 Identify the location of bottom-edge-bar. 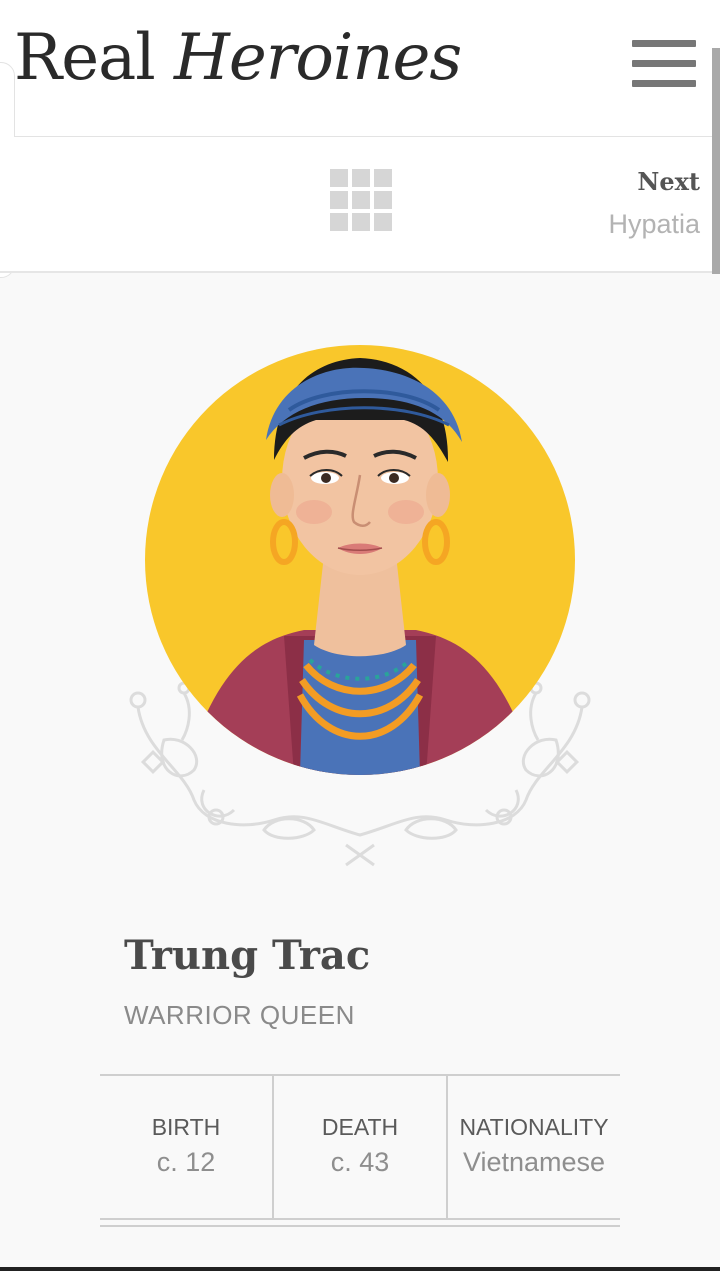
(360, 1269).